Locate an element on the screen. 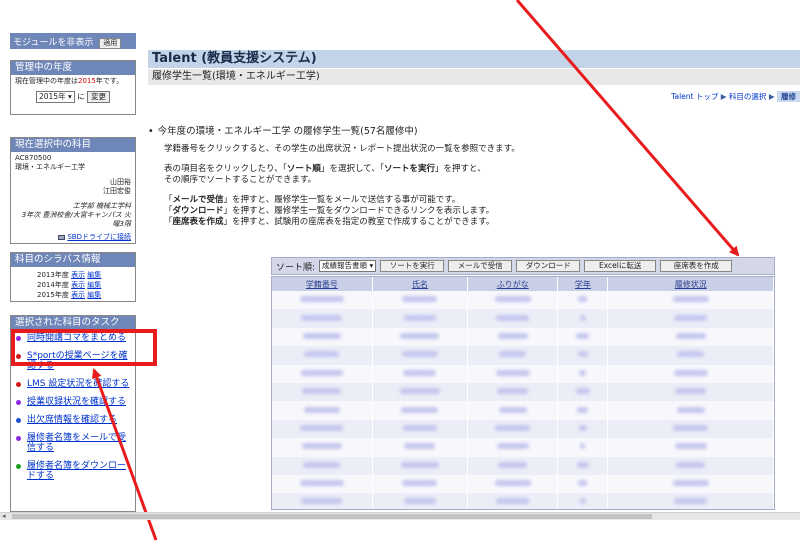 This screenshot has width=800, height=552. scroll-left-icon: ◂ is located at coordinates (4, 516).